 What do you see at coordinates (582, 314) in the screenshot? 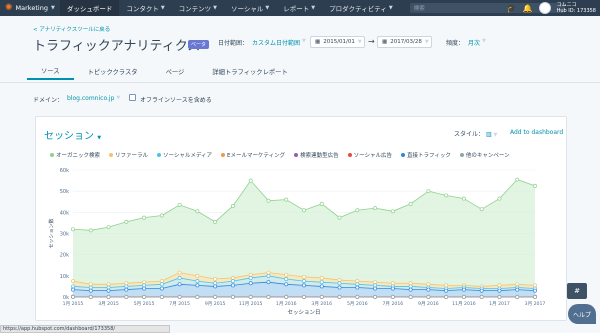
I see `help-button: ヘルプ` at bounding box center [582, 314].